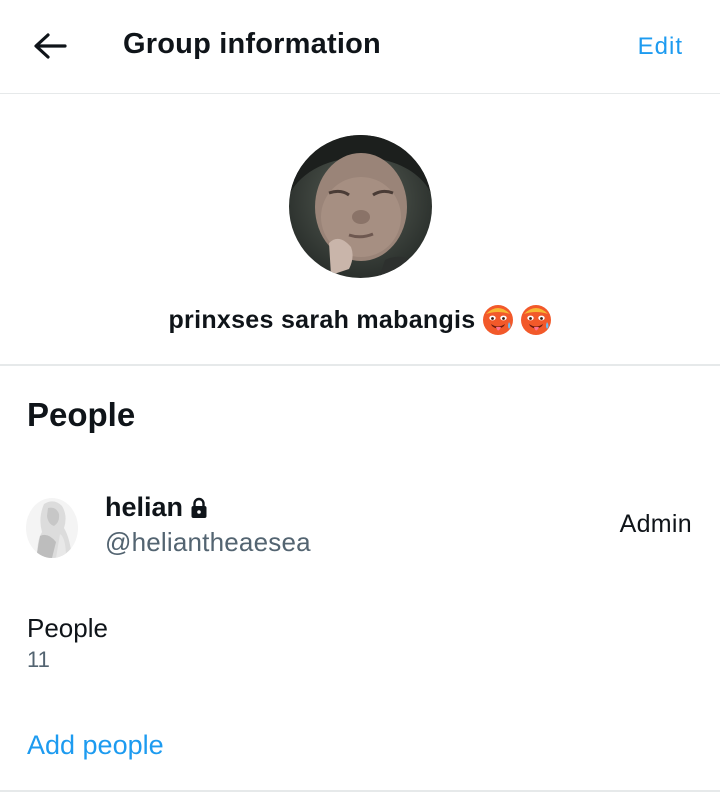 The image size is (720, 810). I want to click on group-name: prinxses sarah mabangis, so click(322, 319).